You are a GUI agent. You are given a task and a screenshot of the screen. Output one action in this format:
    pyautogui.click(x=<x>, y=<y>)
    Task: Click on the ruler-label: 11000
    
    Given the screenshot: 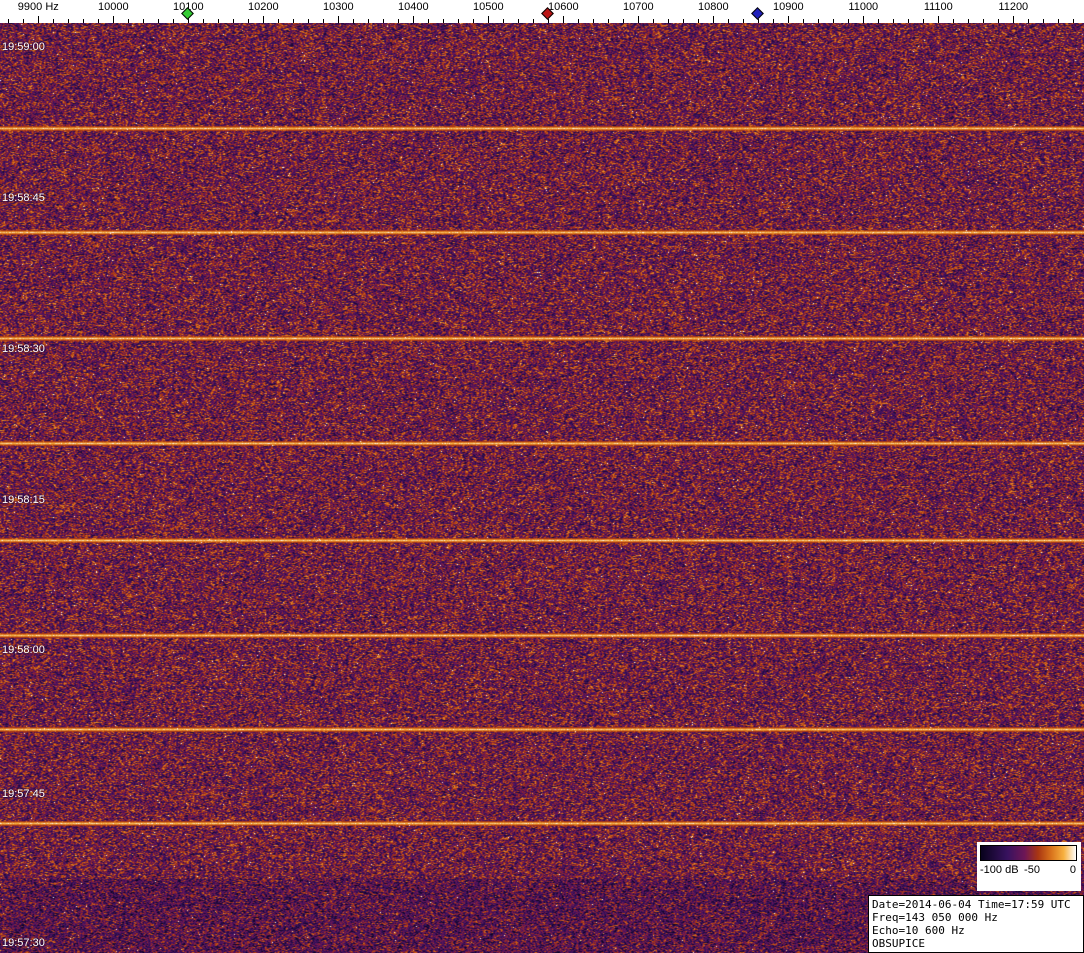 What is the action you would take?
    pyautogui.click(x=863, y=7)
    